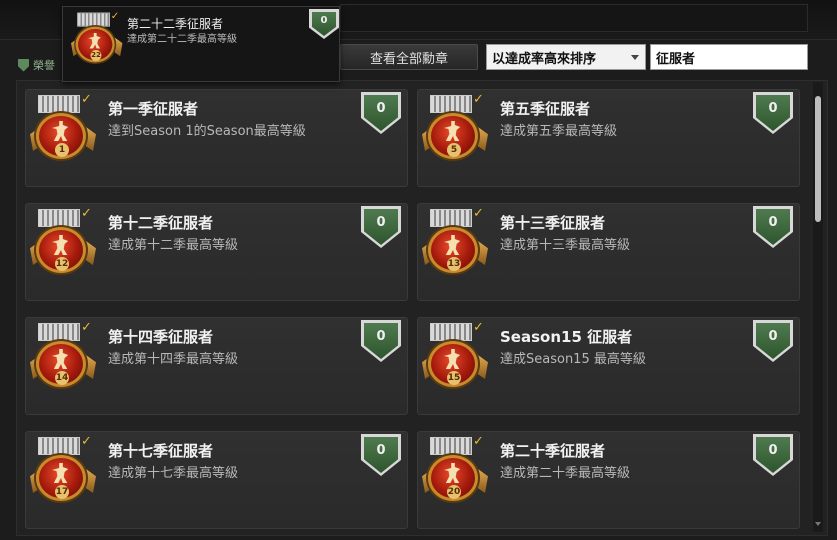 The image size is (837, 540). What do you see at coordinates (565, 473) in the screenshot?
I see `achievement-desc: 達成第二十季最高等級` at bounding box center [565, 473].